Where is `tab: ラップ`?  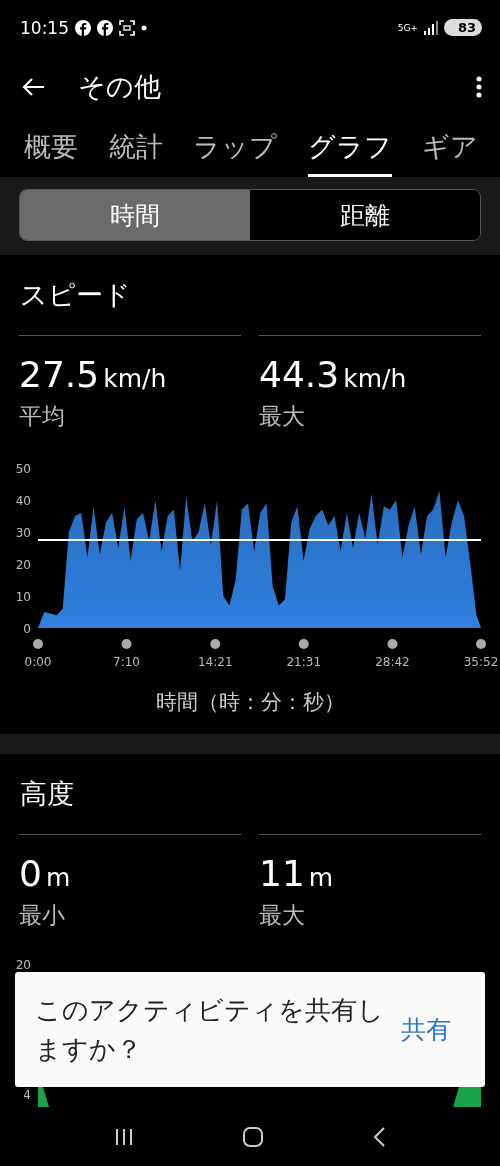
tab: ラップ is located at coordinates (235, 148).